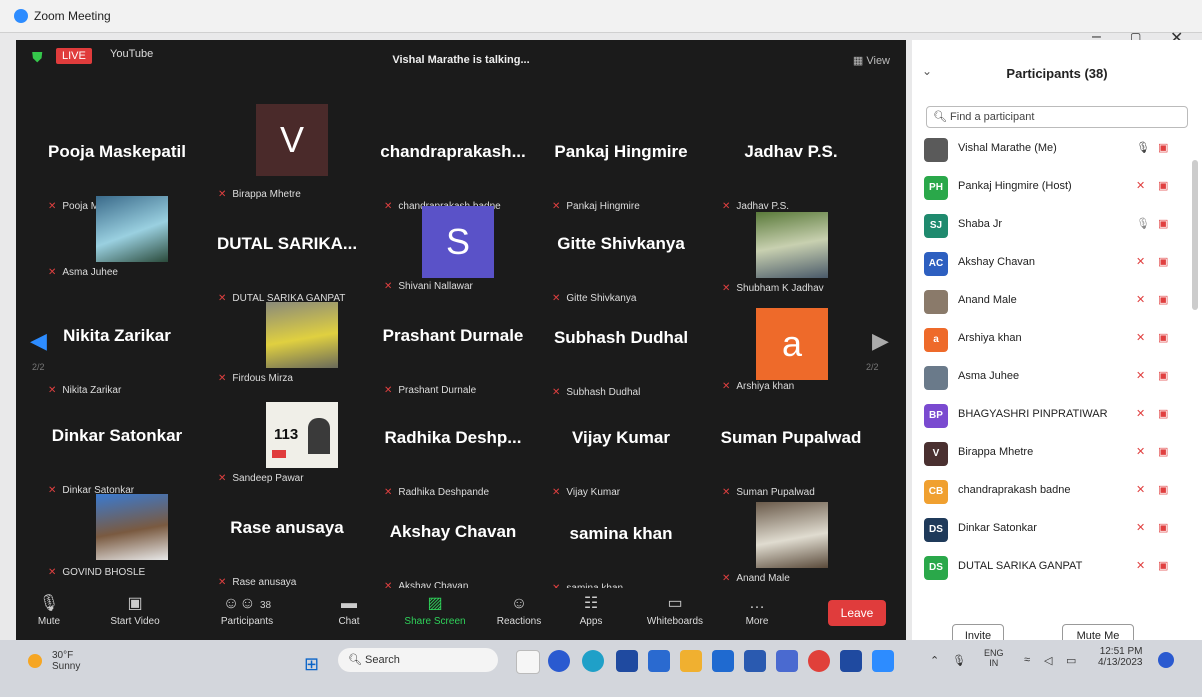 The image size is (1202, 697). I want to click on battery-icon: ▭, so click(1071, 660).